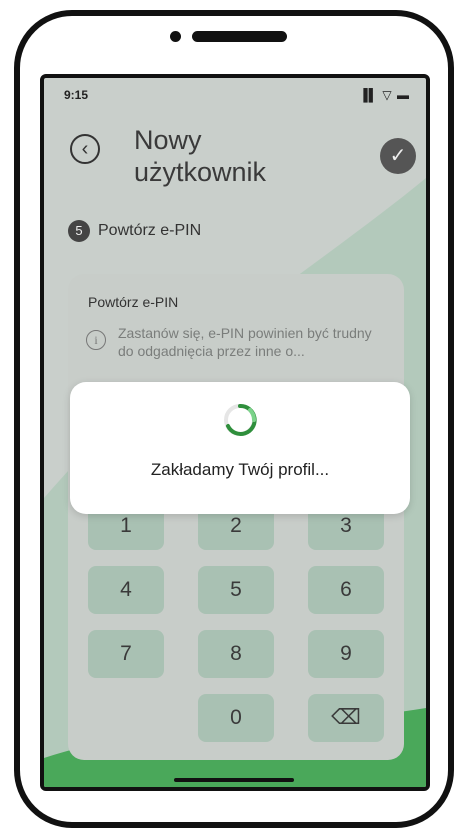 This screenshot has height=838, width=465. What do you see at coordinates (200, 172) in the screenshot?
I see `page-title-line2: użytkownik` at bounding box center [200, 172].